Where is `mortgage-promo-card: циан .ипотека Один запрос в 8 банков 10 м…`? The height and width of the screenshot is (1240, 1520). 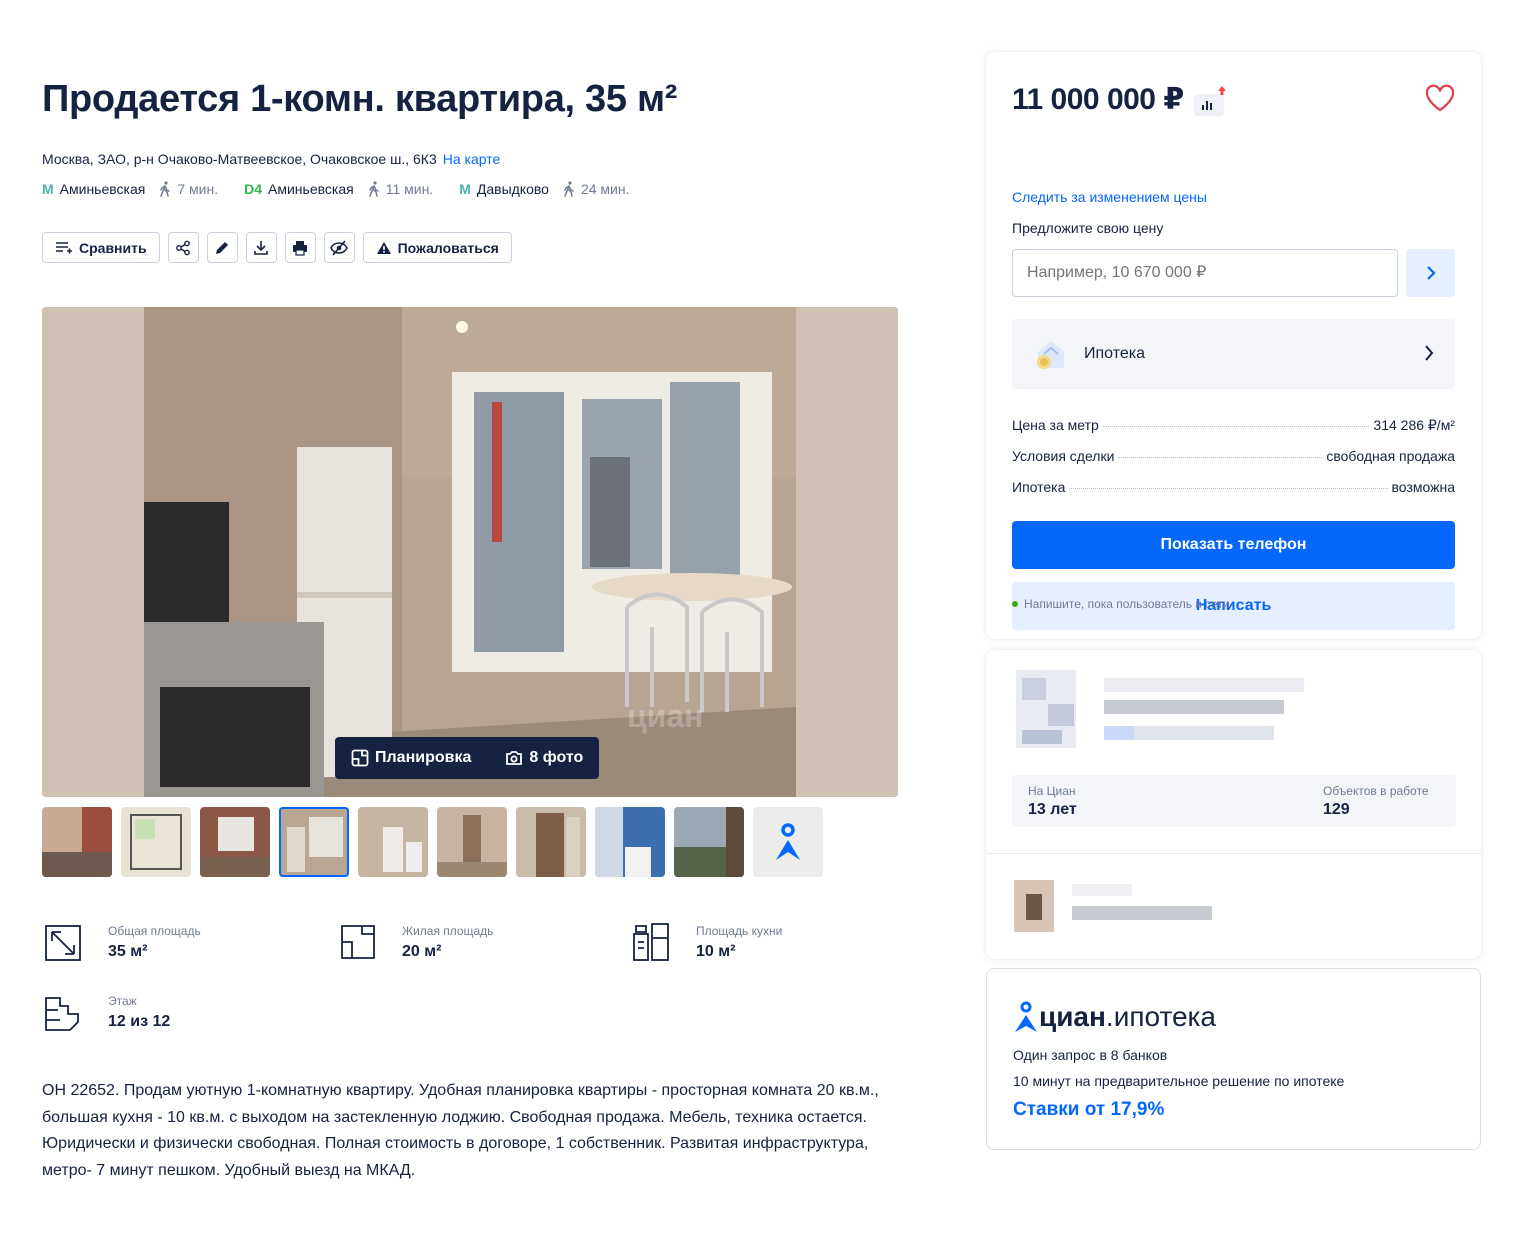
mortgage-promo-card: циан .ипотека Один запрос в 8 банков 10 м… is located at coordinates (1233, 1059).